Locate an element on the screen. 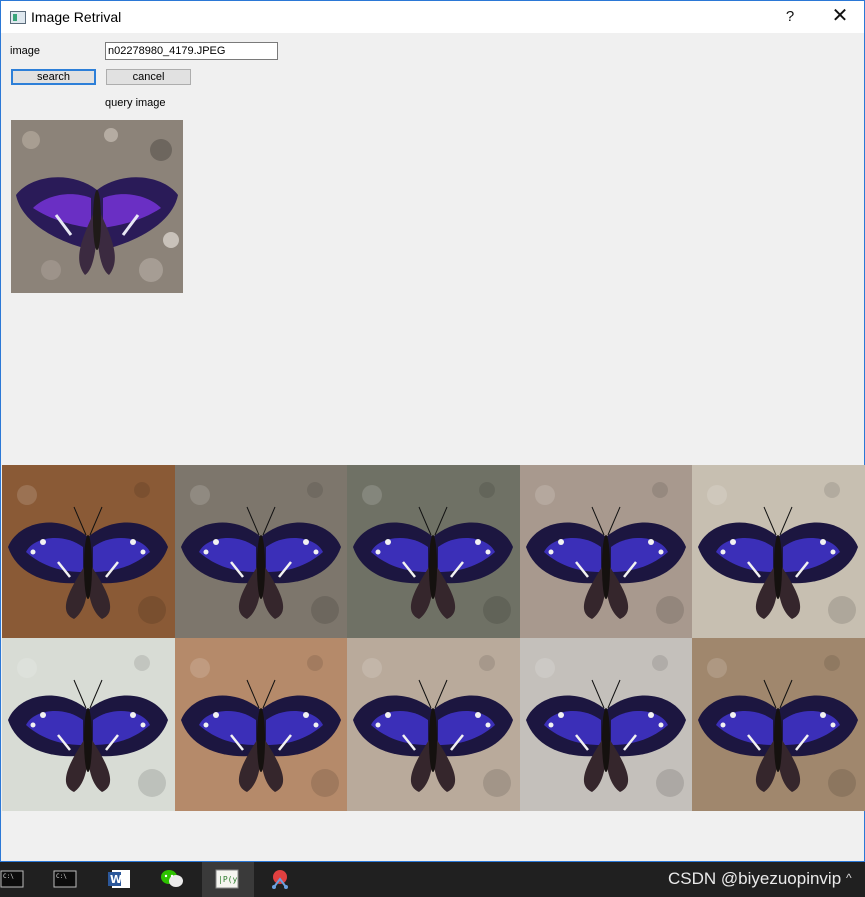  close-icon: ✕ is located at coordinates (840, 17).